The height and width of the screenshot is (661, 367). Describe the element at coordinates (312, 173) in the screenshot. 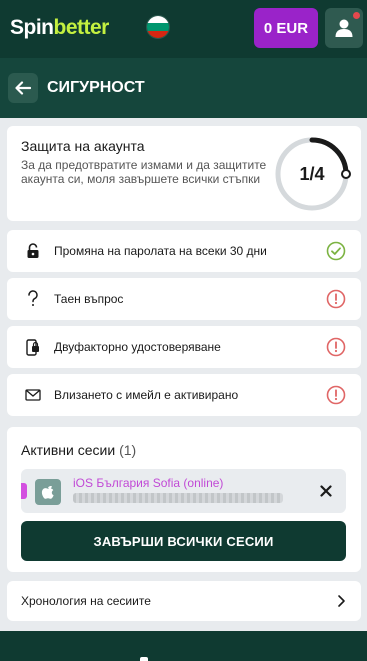

I see `progress-label: 1/4` at that location.